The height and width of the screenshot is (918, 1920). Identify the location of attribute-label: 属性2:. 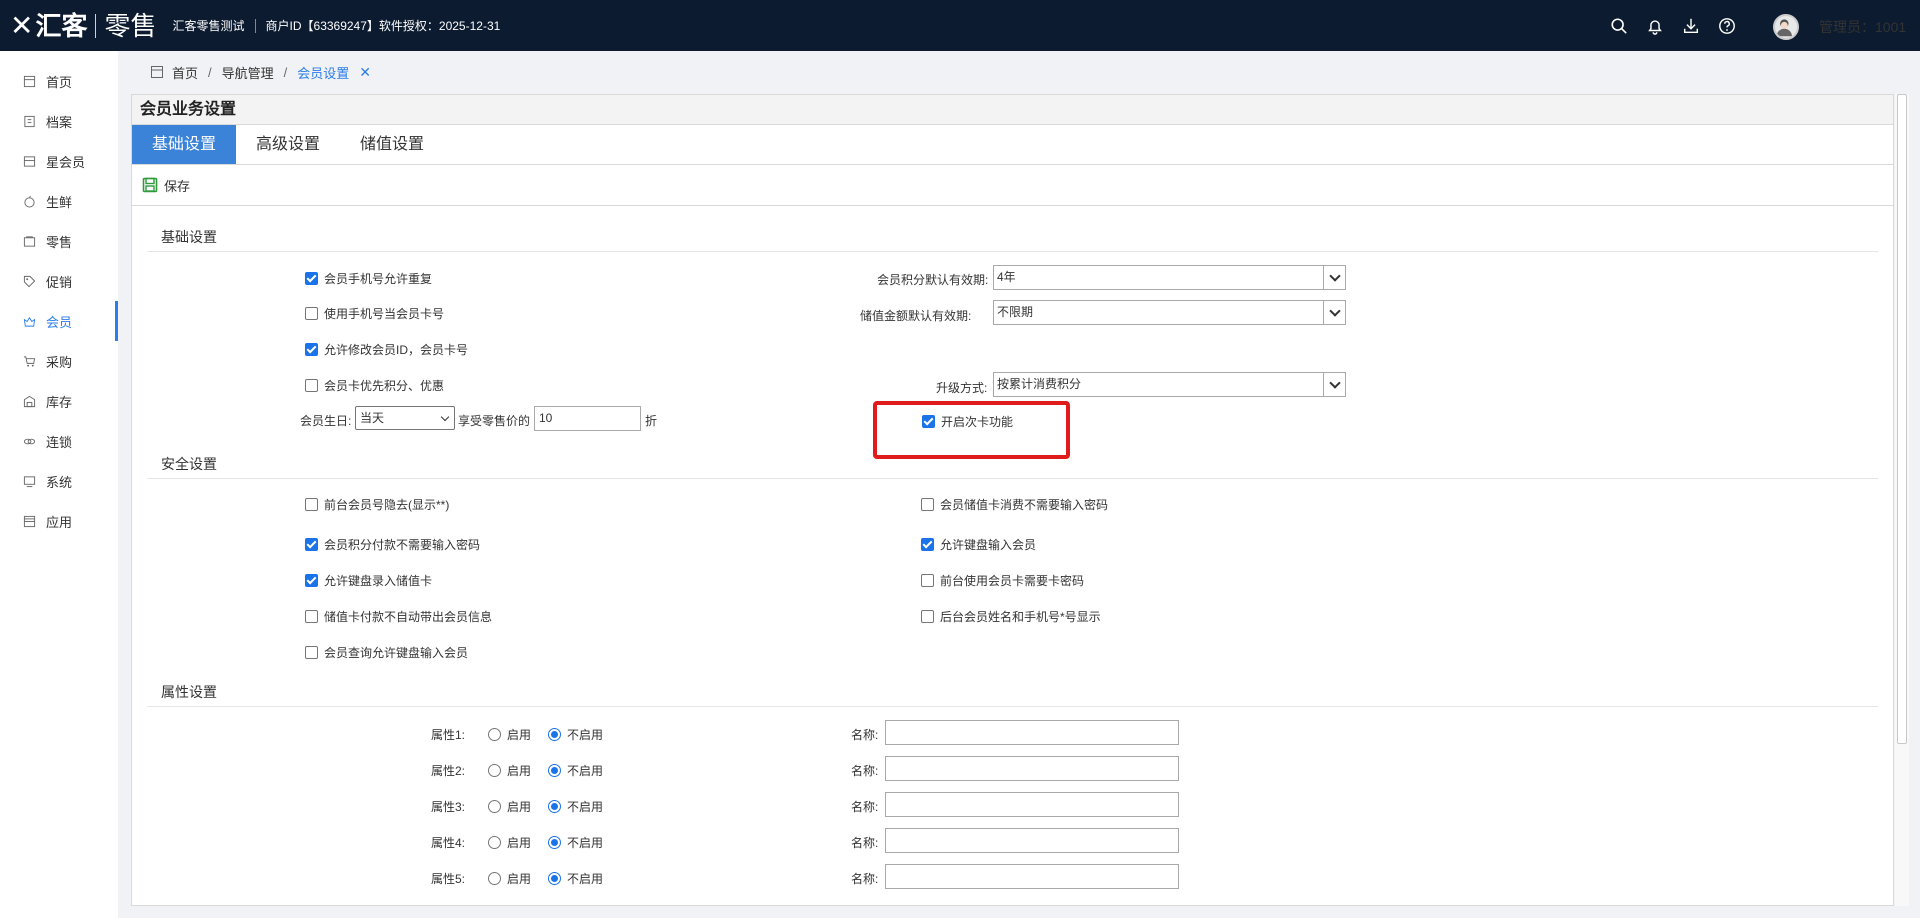
(448, 771).